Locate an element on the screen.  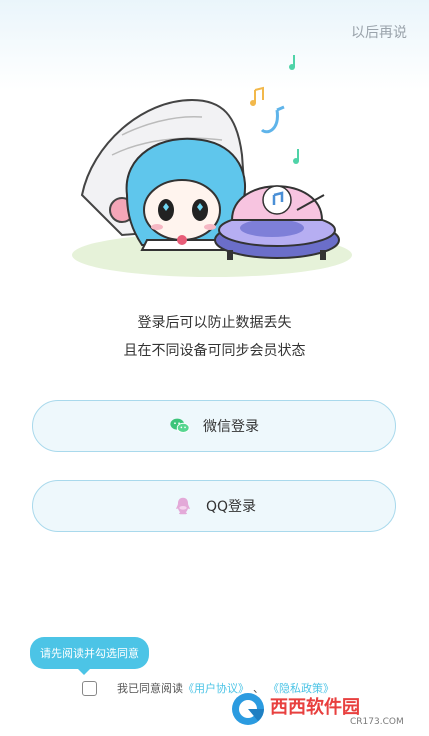
wechat-login-label: 微信登录 is located at coordinates (231, 427).